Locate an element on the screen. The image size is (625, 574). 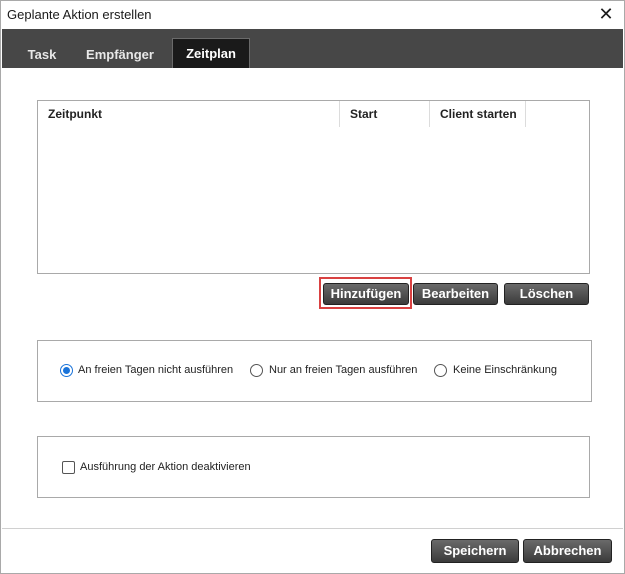
column-header-client-starten: Client starten is located at coordinates (478, 114).